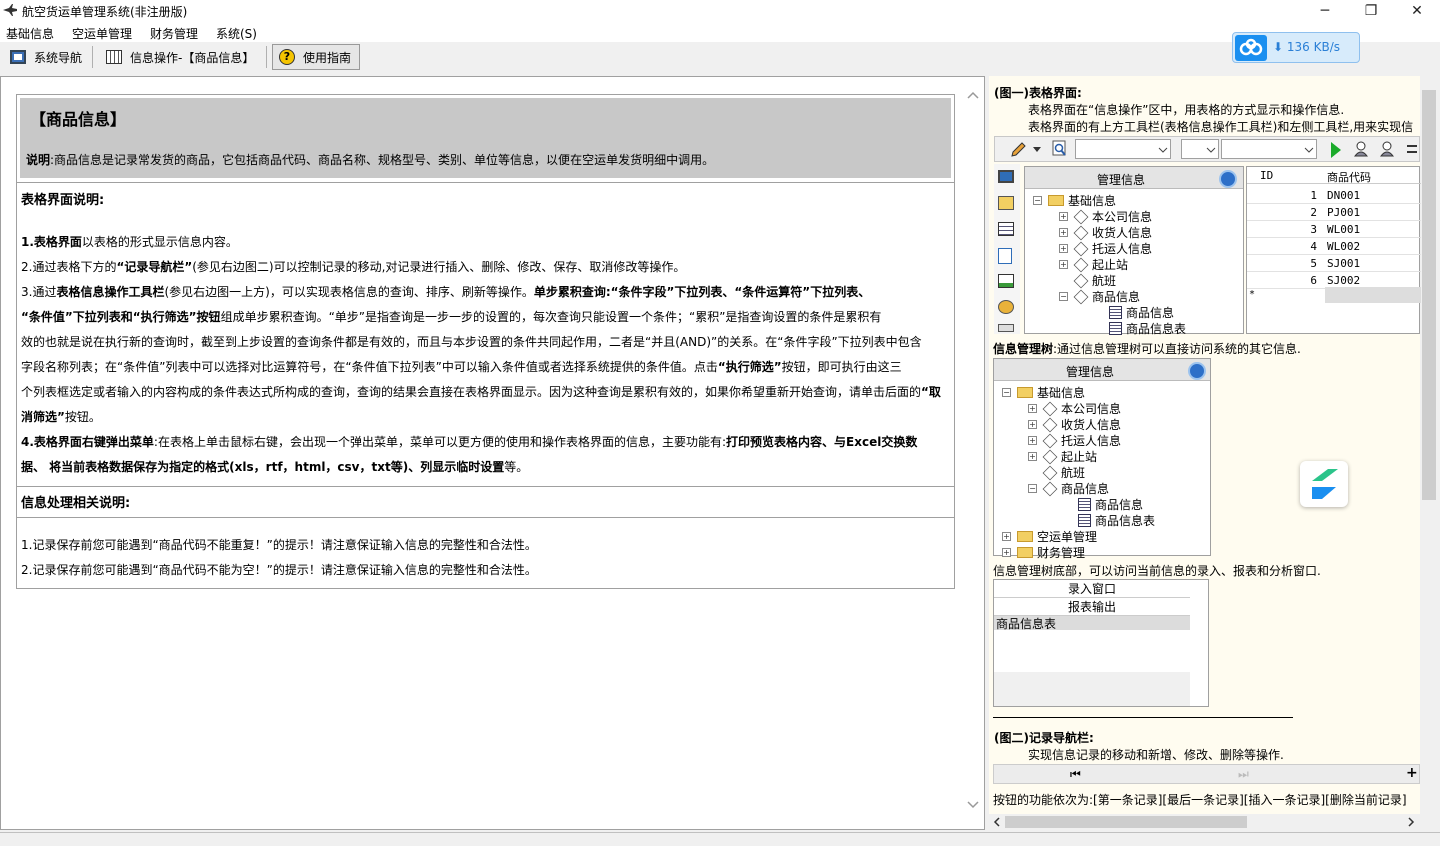 This screenshot has height=846, width=1440. I want to click on table-row: 2 PJ001, so click(1334, 212).